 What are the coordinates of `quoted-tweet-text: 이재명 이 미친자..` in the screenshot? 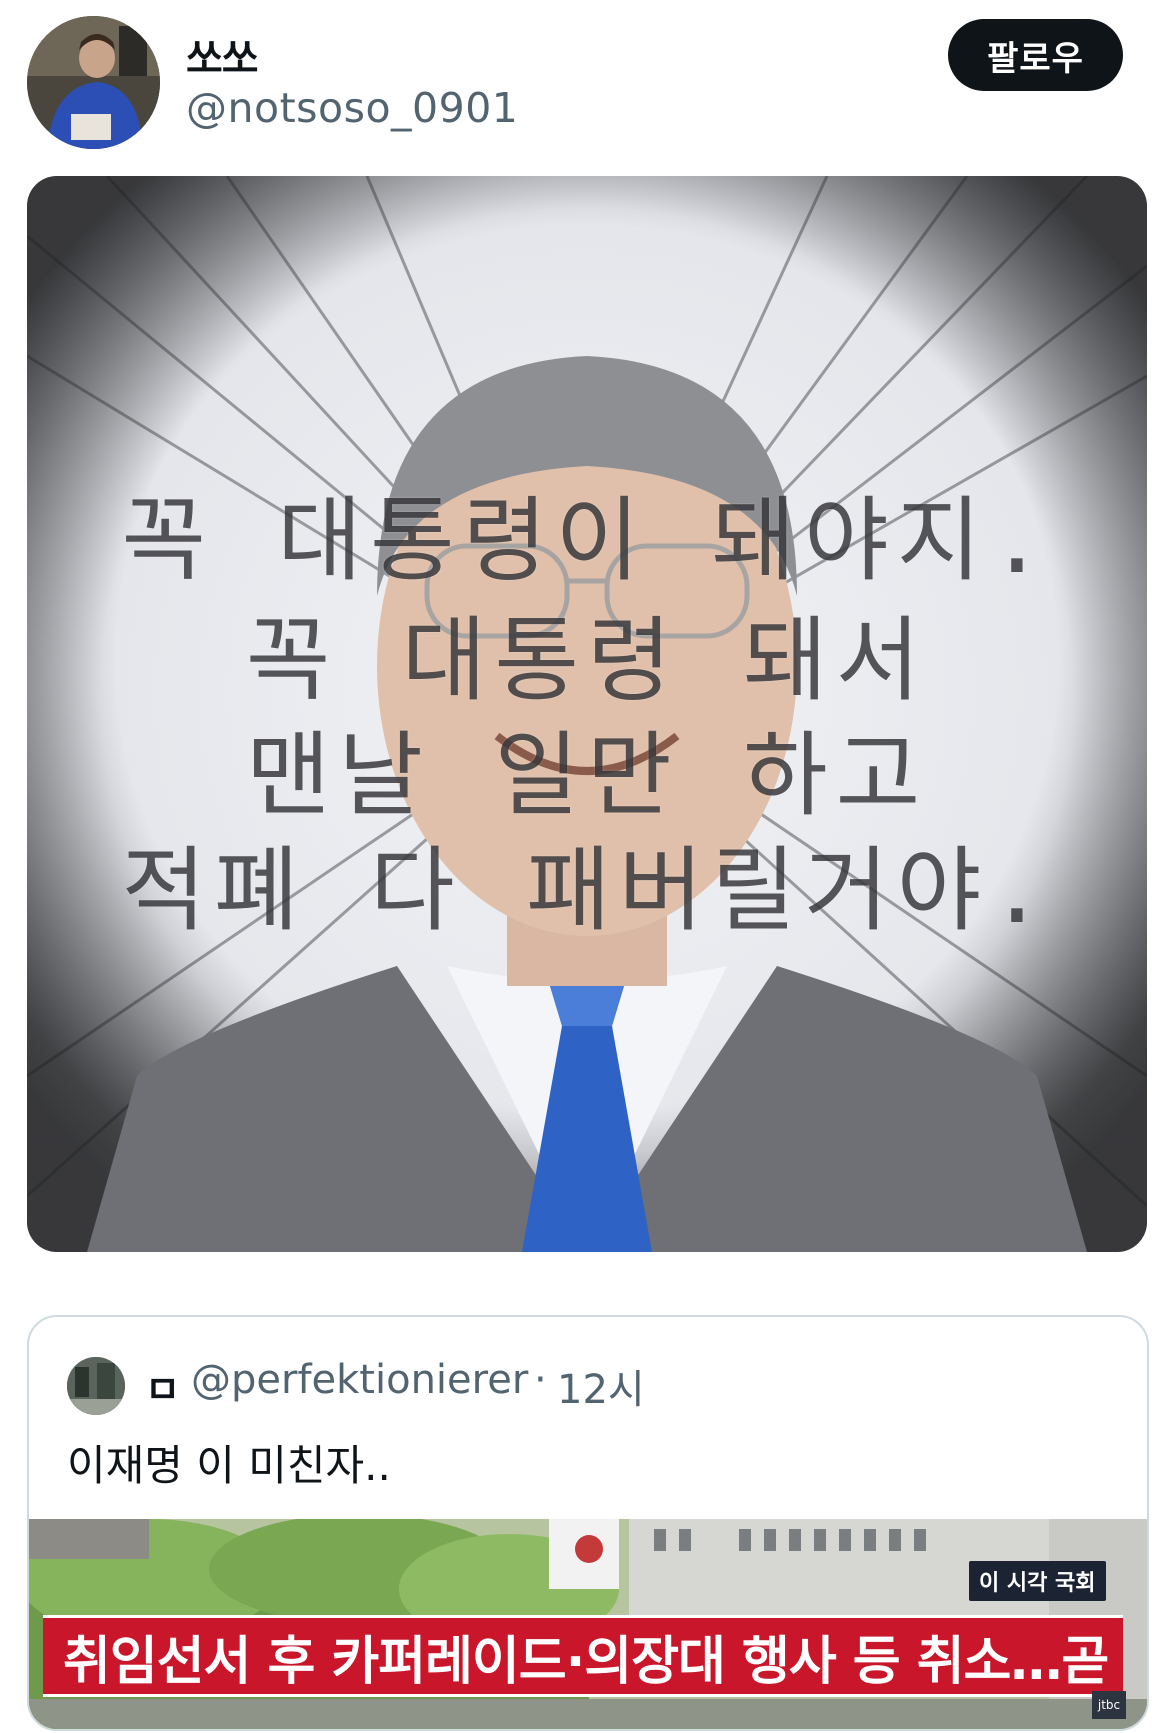 It's located at (229, 1465).